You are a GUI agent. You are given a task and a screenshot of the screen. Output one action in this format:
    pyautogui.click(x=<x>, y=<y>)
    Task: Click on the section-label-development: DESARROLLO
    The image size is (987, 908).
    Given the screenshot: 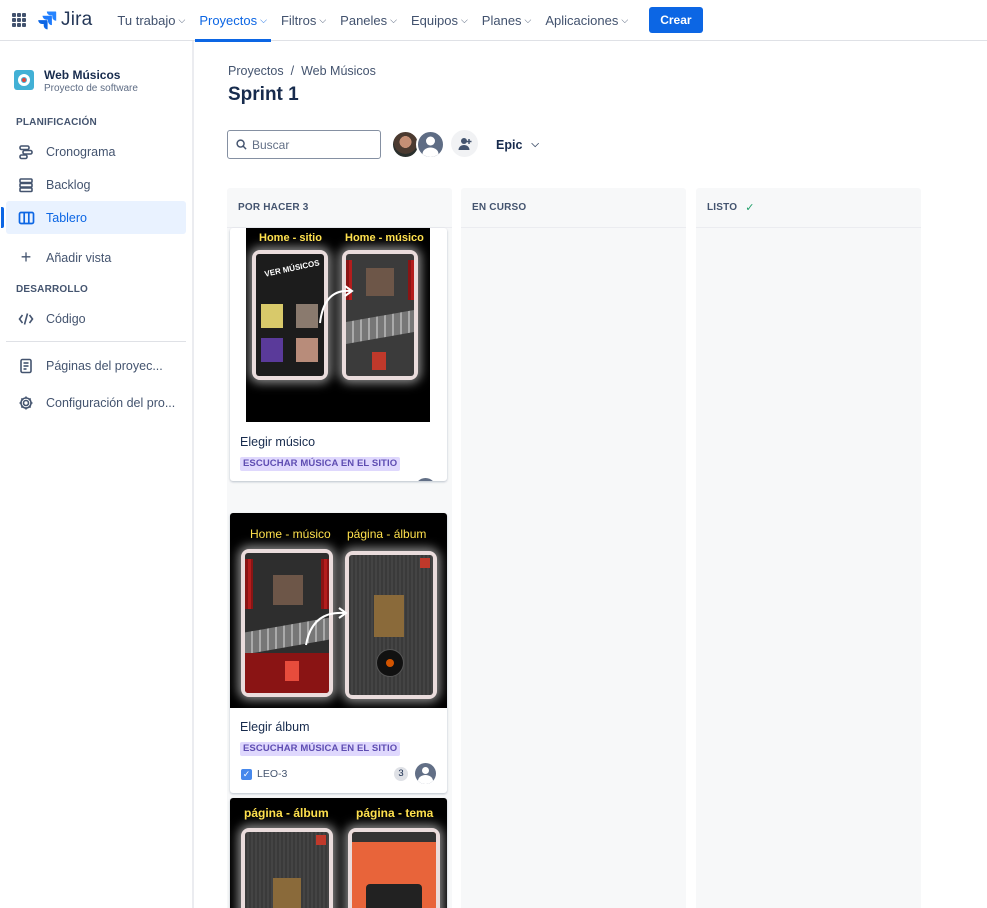 What is the action you would take?
    pyautogui.click(x=52, y=289)
    